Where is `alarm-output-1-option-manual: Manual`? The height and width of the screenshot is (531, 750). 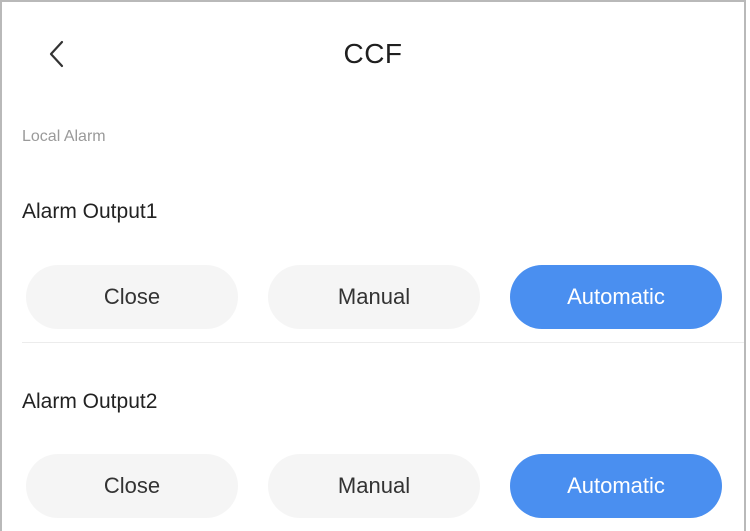 alarm-output-1-option-manual: Manual is located at coordinates (374, 297).